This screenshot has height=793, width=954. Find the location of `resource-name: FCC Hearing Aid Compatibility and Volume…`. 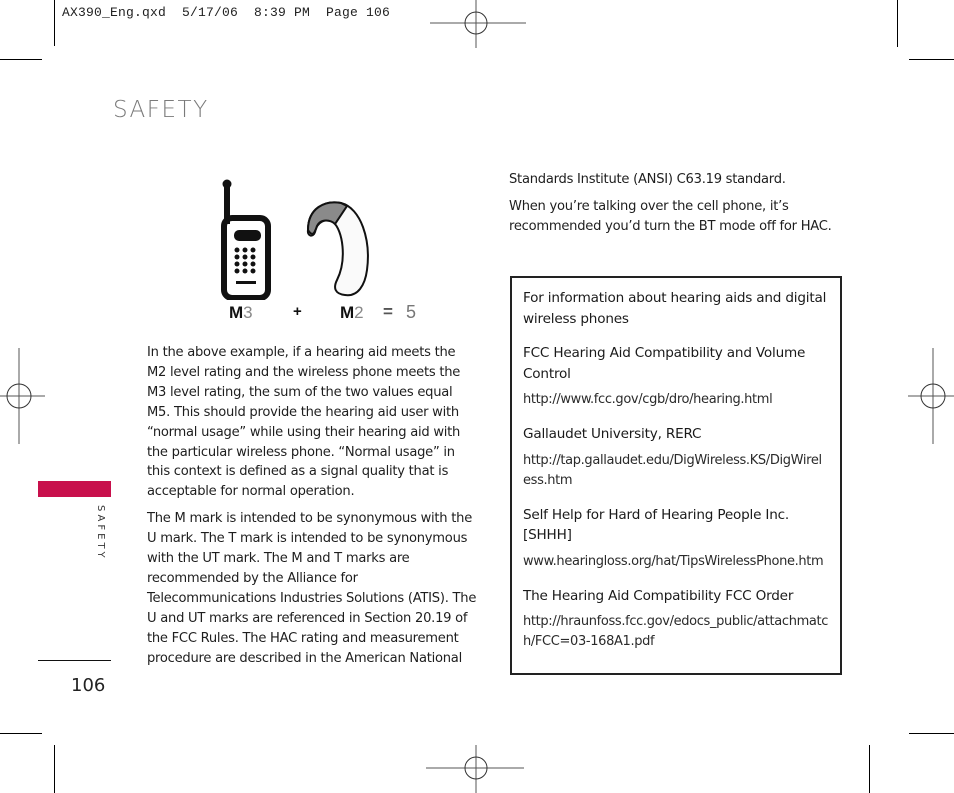

resource-name: FCC Hearing Aid Compatibility and Volume… is located at coordinates (664, 363).